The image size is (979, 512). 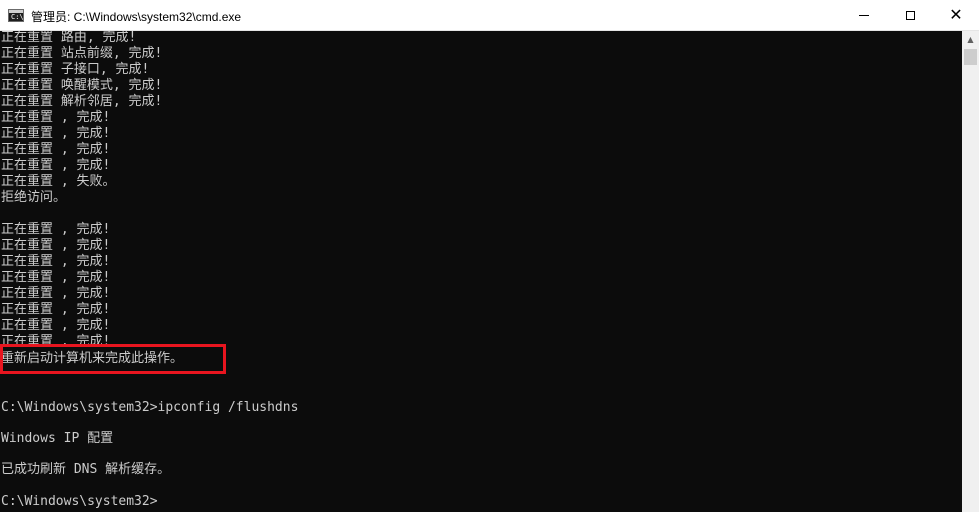 What do you see at coordinates (86, 469) in the screenshot?
I see `console-line: 已成功刷新 DNS 解析缓存。` at bounding box center [86, 469].